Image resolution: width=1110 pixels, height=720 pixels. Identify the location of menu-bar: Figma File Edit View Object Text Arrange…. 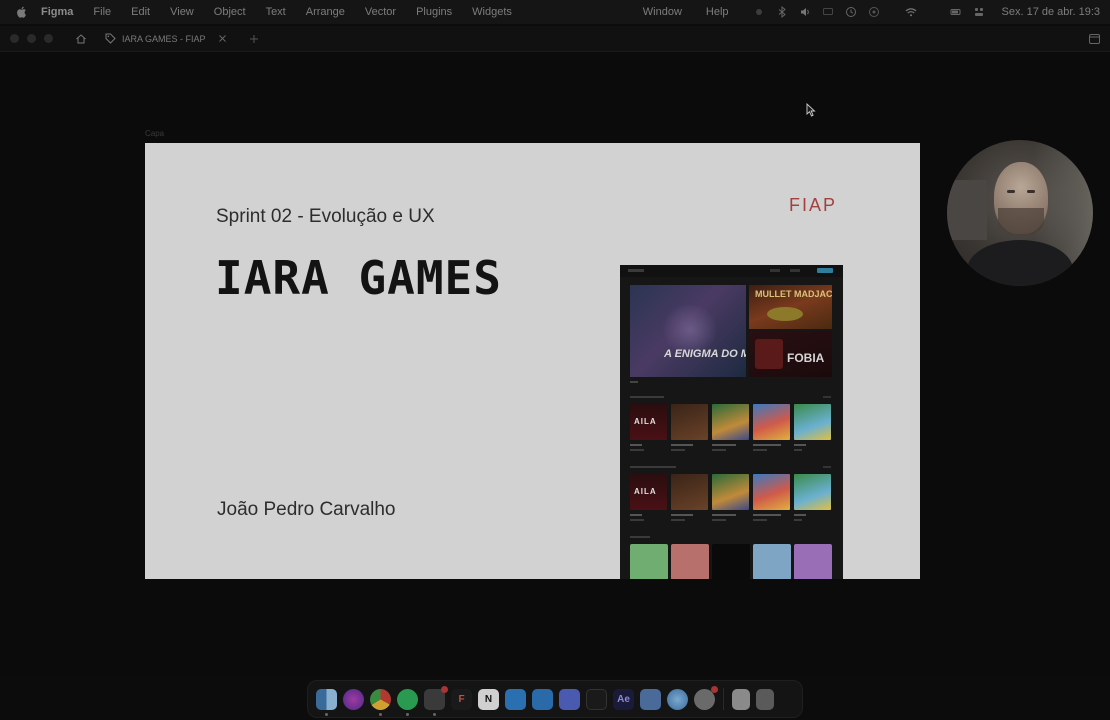
(555, 12).